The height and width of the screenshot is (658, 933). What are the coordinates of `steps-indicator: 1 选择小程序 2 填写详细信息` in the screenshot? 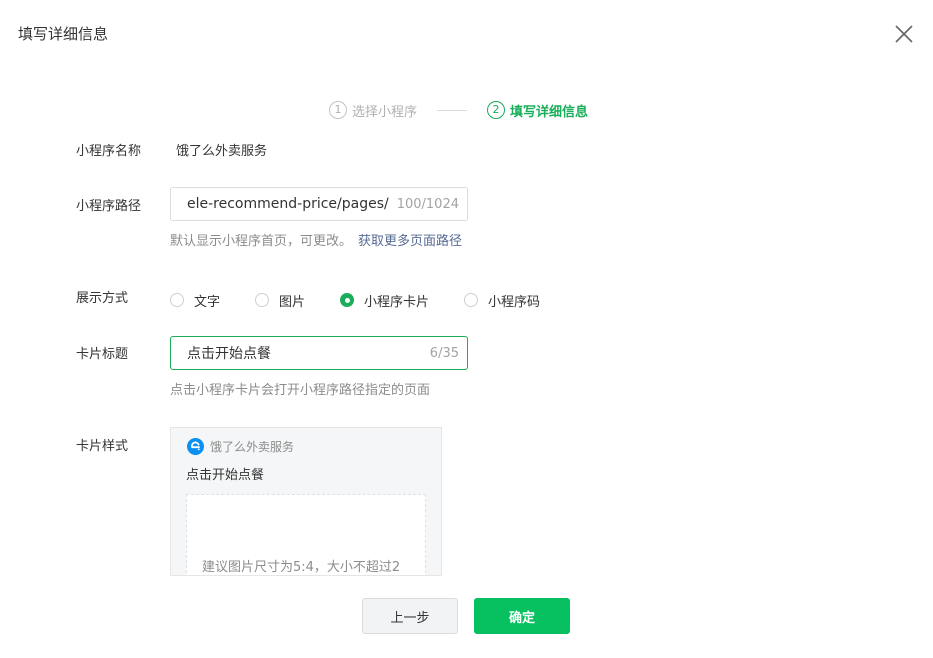 It's located at (458, 110).